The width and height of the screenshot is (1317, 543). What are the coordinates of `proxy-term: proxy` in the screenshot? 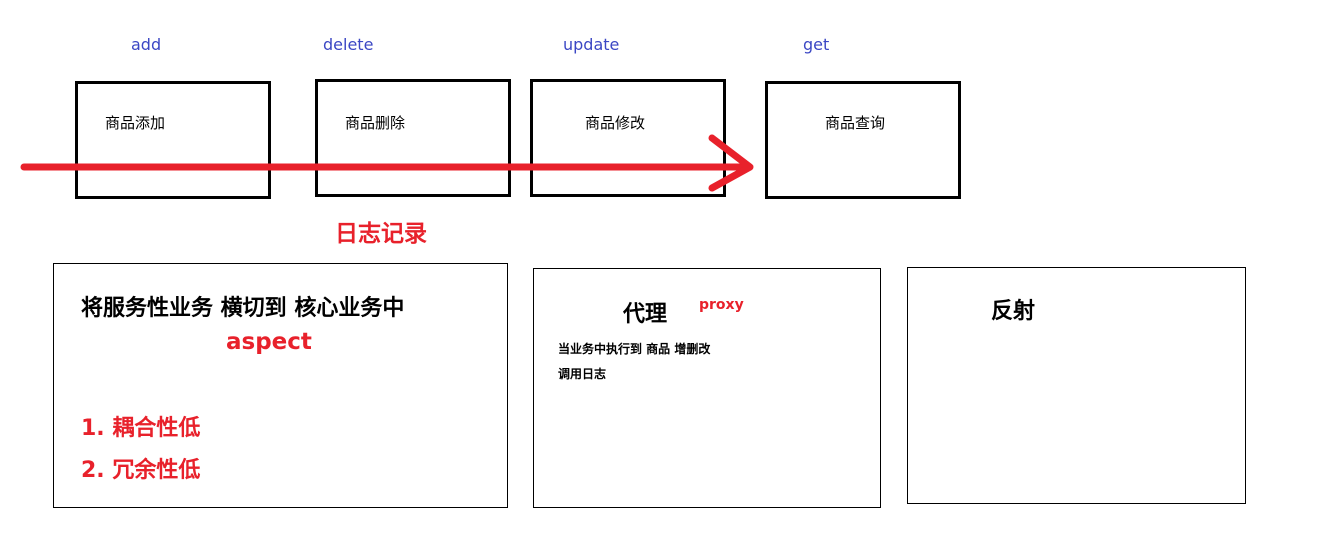 It's located at (721, 305).